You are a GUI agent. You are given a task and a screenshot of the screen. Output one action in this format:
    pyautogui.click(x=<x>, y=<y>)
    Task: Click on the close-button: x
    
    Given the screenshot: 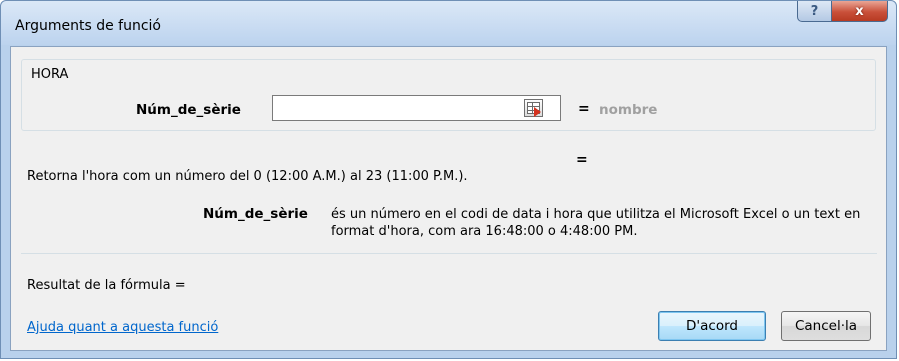 What is the action you would take?
    pyautogui.click(x=860, y=11)
    